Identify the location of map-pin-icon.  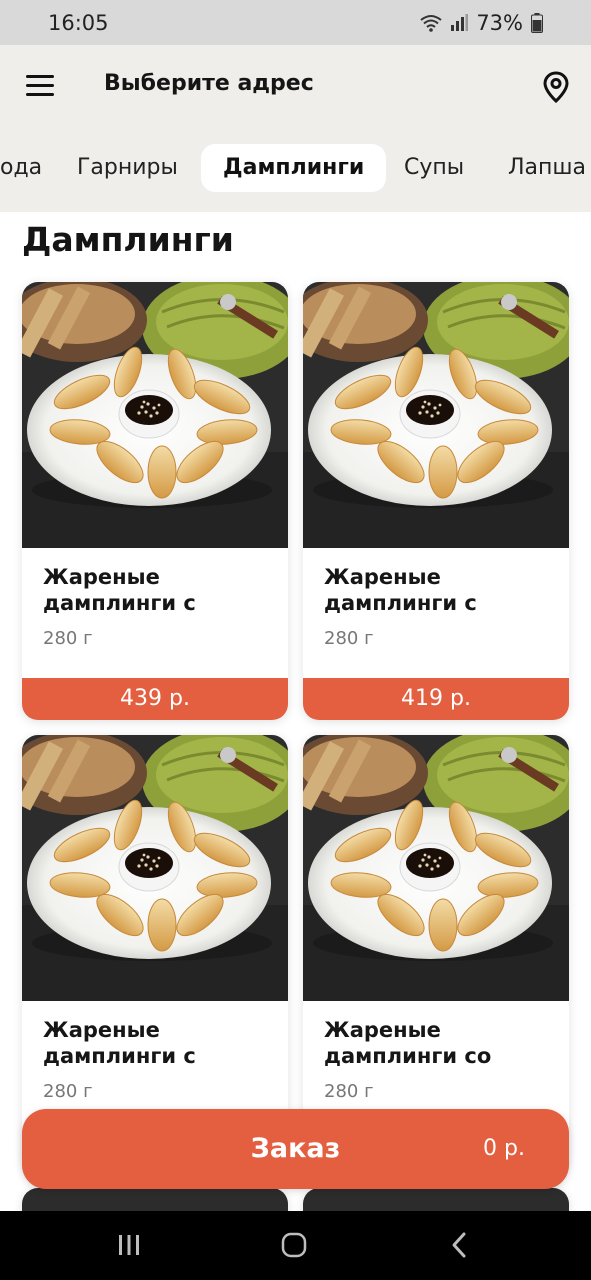
(556, 87).